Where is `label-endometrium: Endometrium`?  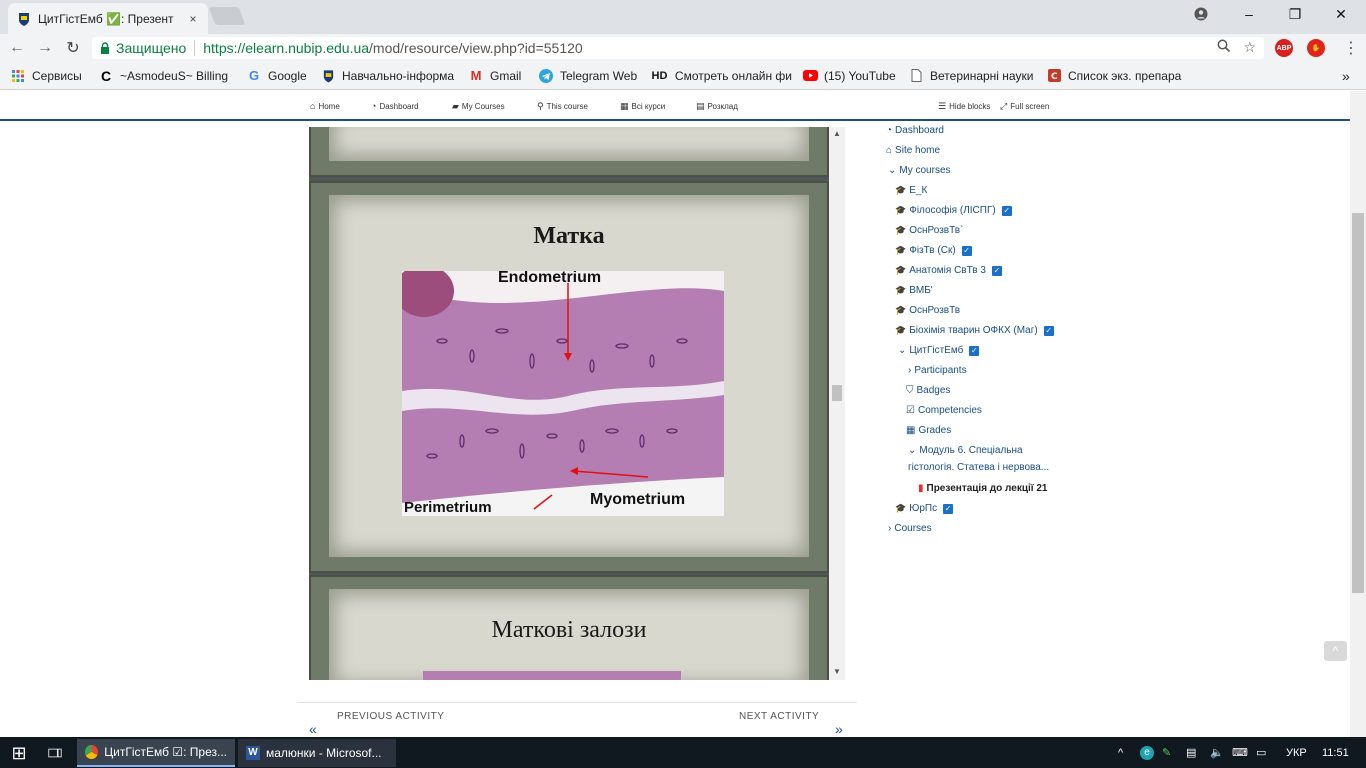
label-endometrium: Endometrium is located at coordinates (550, 278).